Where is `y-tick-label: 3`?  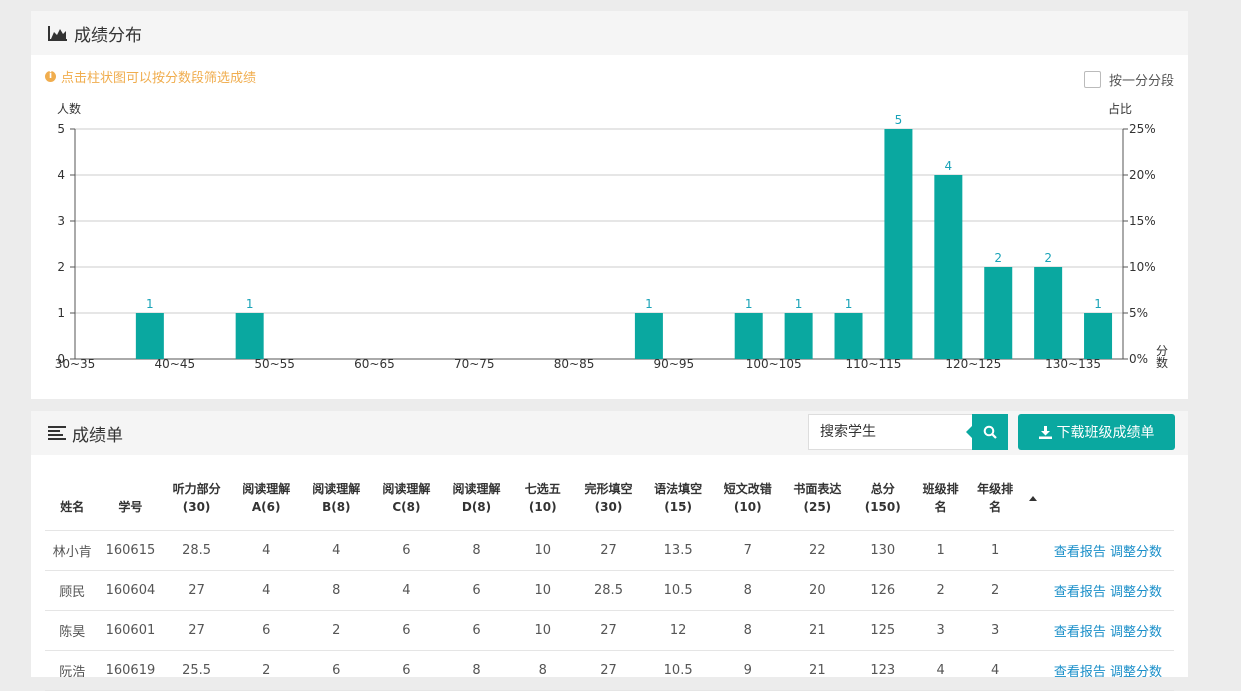
y-tick-label: 3 is located at coordinates (61, 221).